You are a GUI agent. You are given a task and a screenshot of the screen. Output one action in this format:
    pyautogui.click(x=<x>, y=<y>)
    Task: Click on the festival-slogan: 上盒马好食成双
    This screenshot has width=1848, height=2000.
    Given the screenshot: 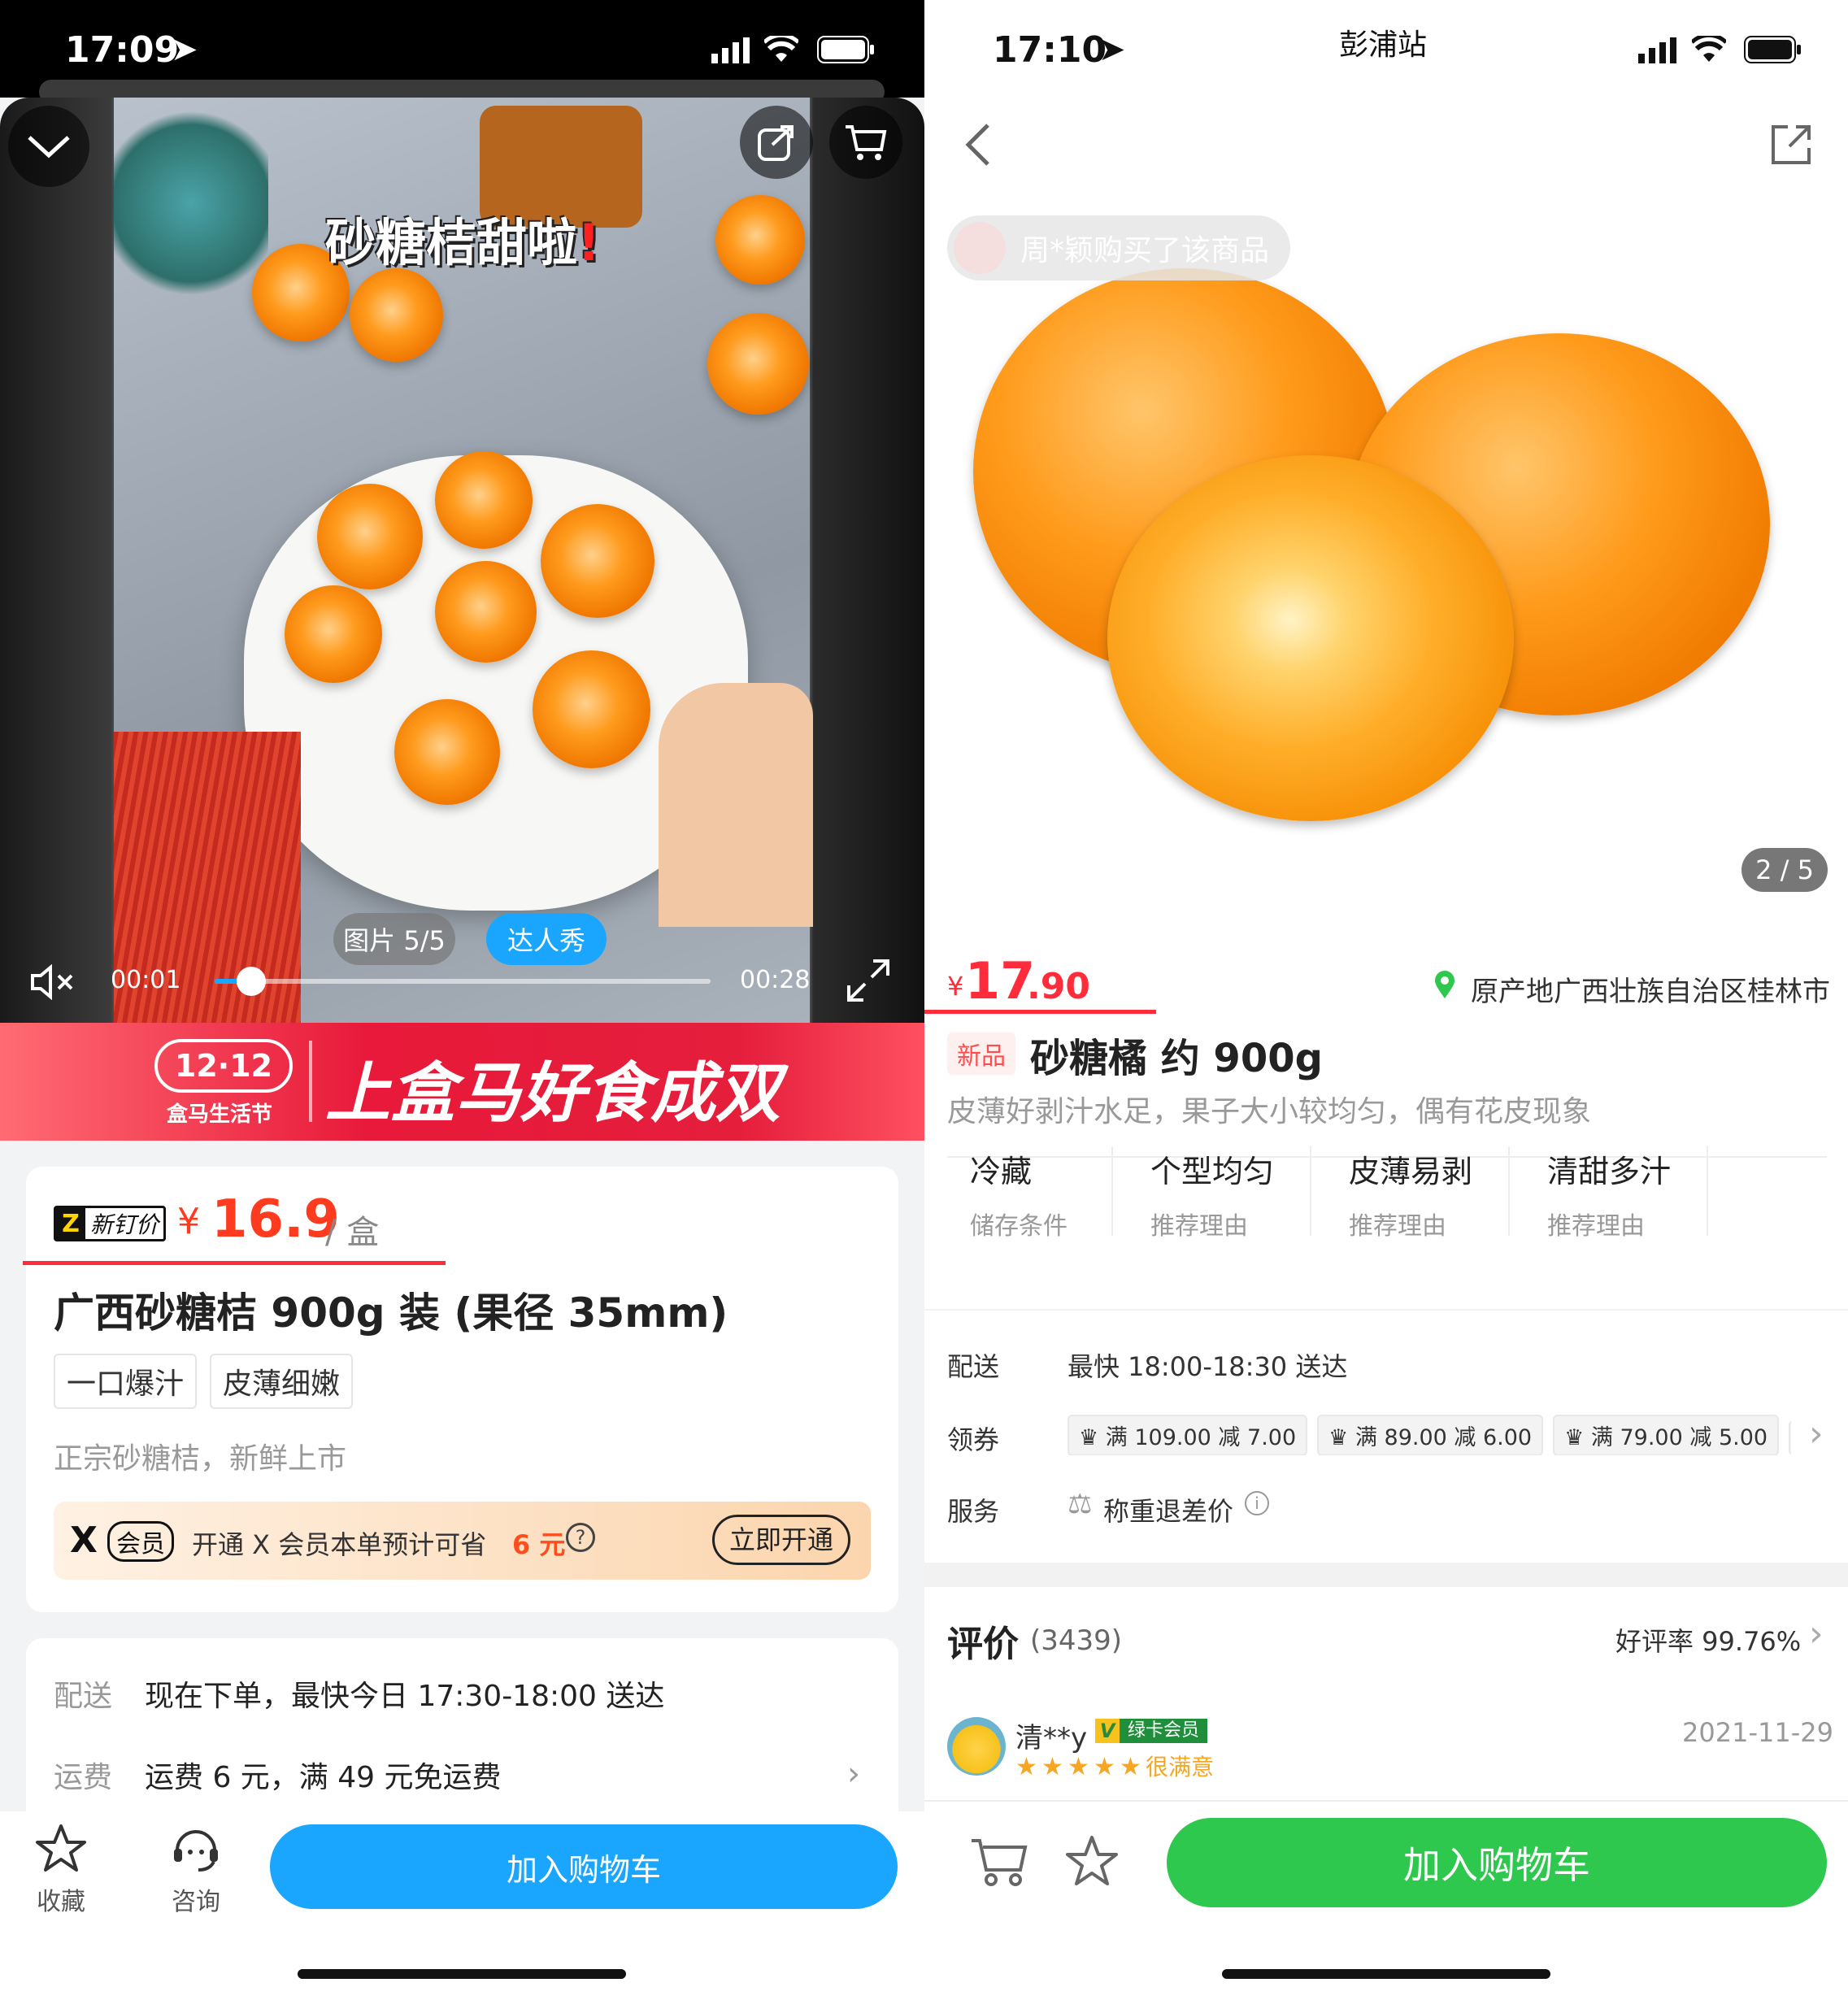 What is the action you would take?
    pyautogui.click(x=553, y=1093)
    